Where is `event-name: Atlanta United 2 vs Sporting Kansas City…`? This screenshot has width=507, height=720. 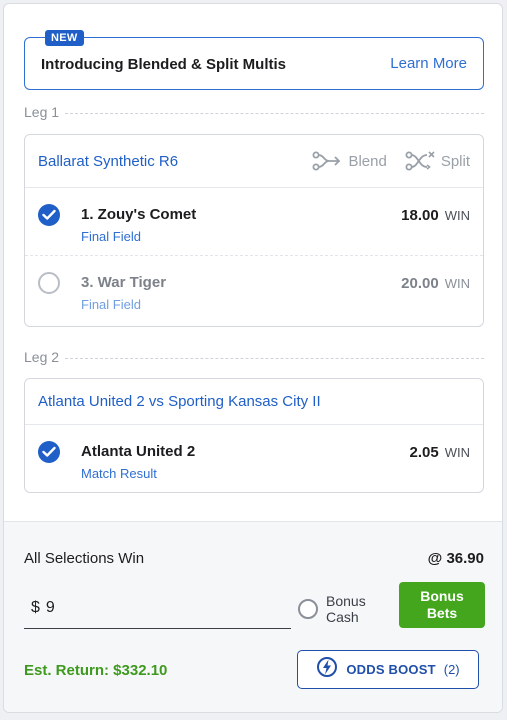
event-name: Atlanta United 2 vs Sporting Kansas City… is located at coordinates (254, 401).